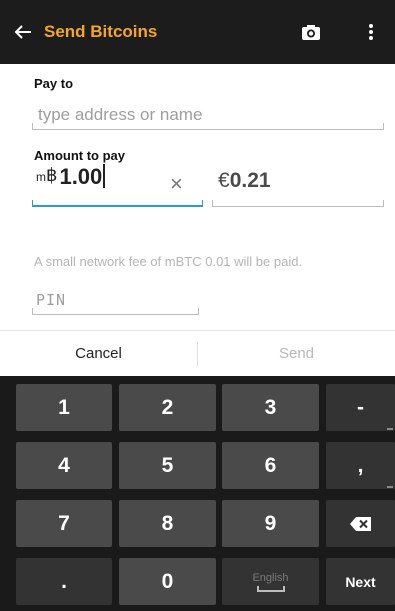  Describe the element at coordinates (167, 407) in the screenshot. I see `key-2: 2` at that location.